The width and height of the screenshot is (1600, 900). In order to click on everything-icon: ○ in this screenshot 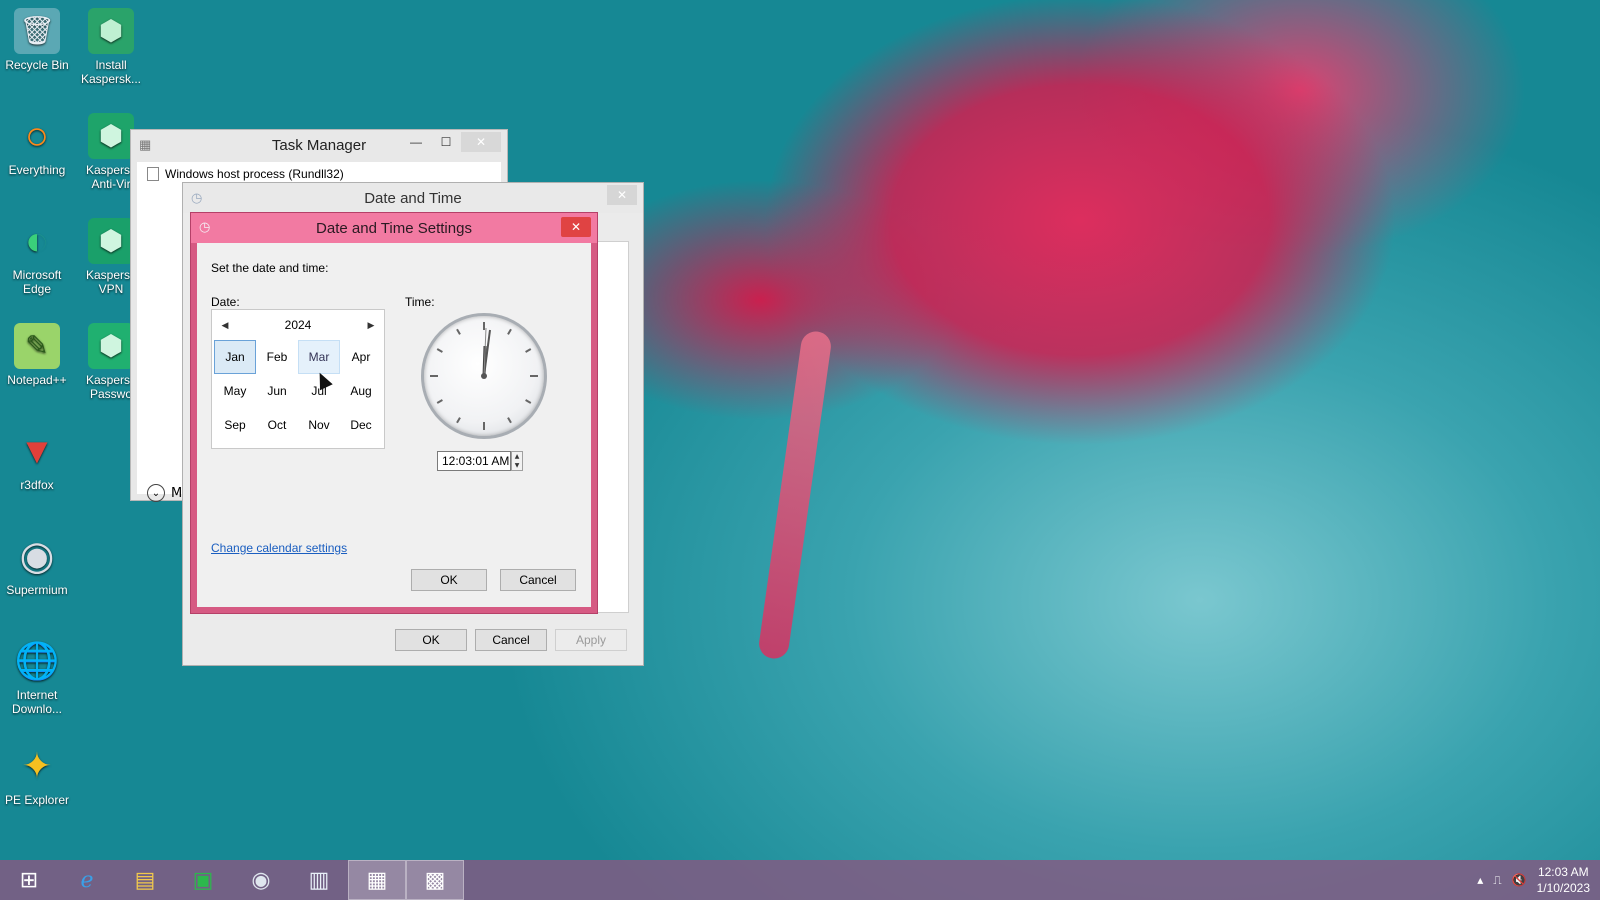, I will do `click(37, 136)`.